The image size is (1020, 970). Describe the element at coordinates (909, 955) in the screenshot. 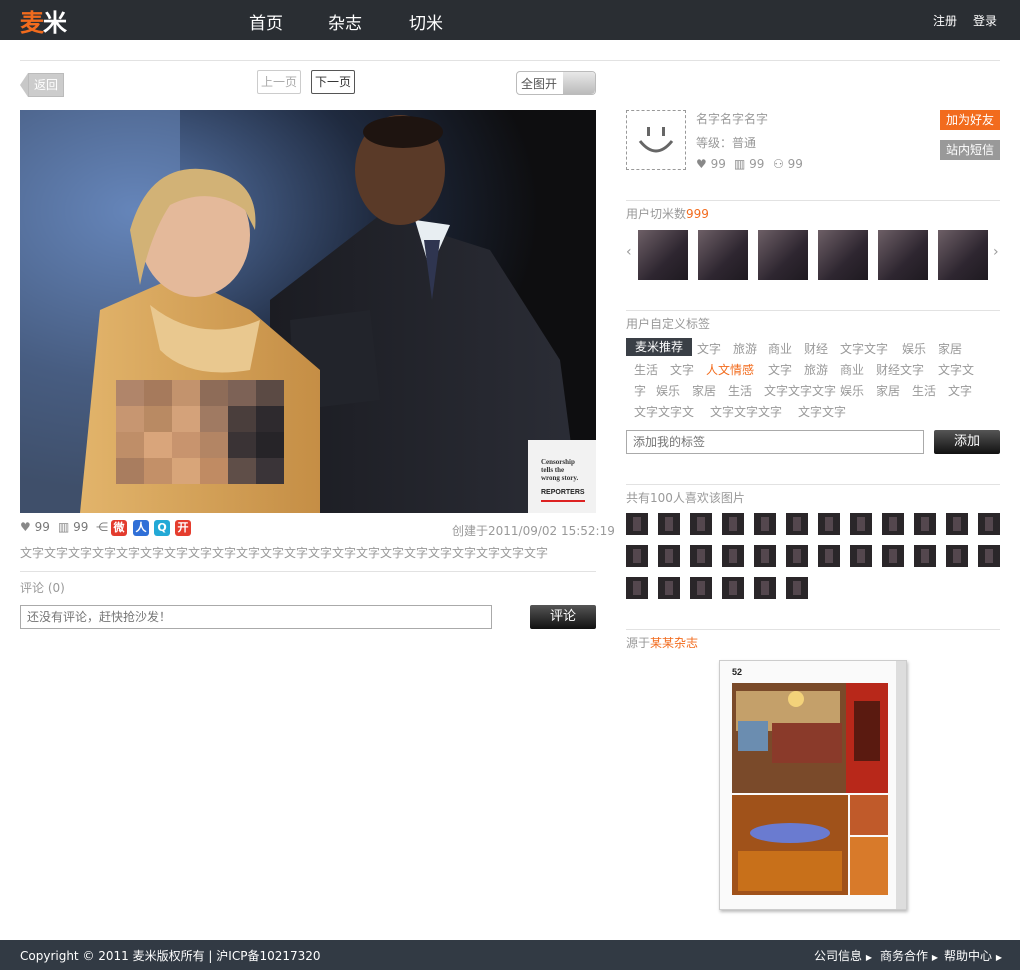

I see `footer-link-business: 商务合作 ▶` at that location.